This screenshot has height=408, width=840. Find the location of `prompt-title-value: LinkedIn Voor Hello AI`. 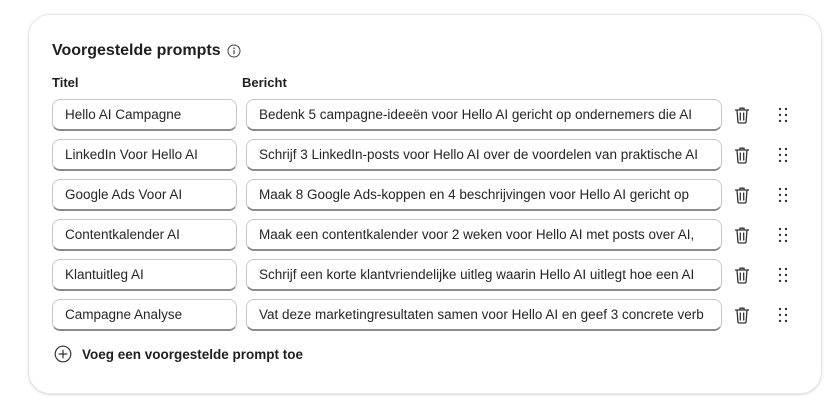

prompt-title-value: LinkedIn Voor Hello AI is located at coordinates (131, 154).